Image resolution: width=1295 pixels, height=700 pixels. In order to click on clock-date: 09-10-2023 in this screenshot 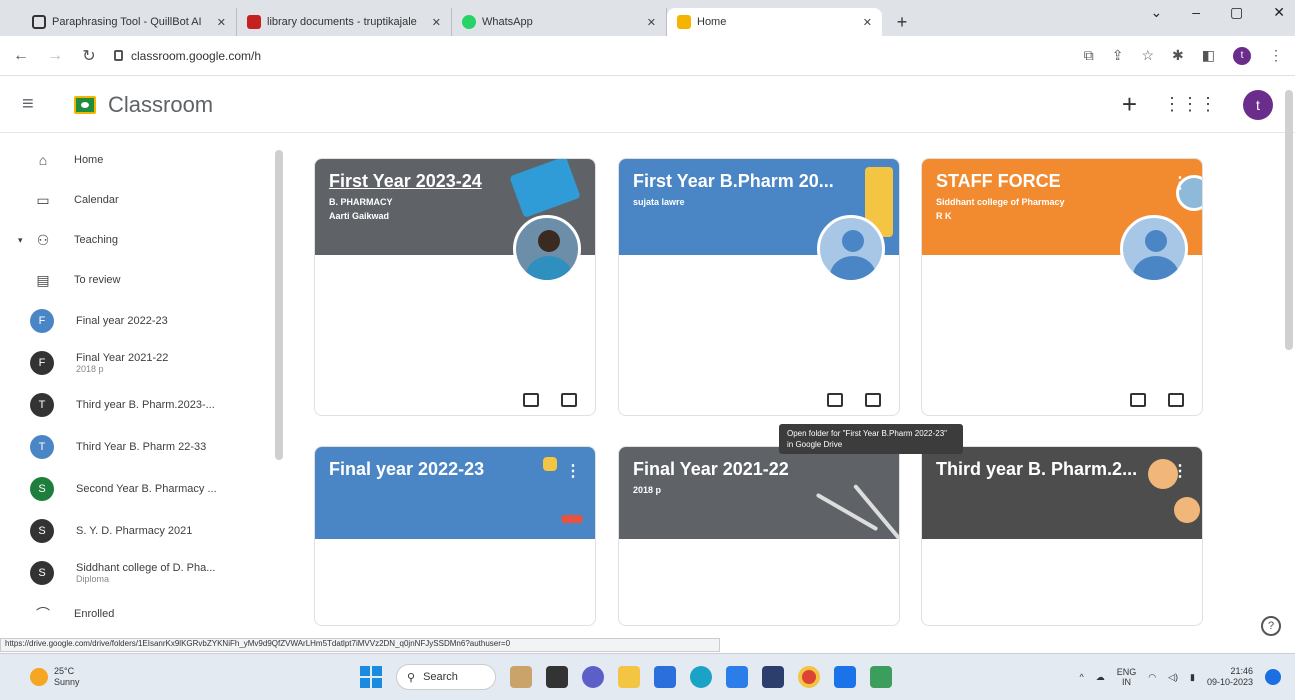, I will do `click(1229, 682)`.